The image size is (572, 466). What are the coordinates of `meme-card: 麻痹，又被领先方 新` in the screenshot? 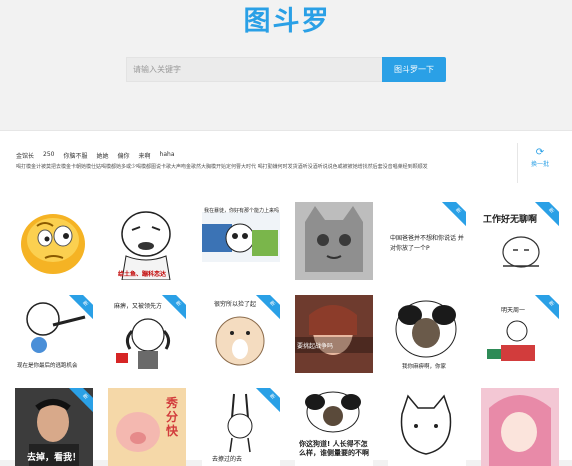 It's located at (147, 334).